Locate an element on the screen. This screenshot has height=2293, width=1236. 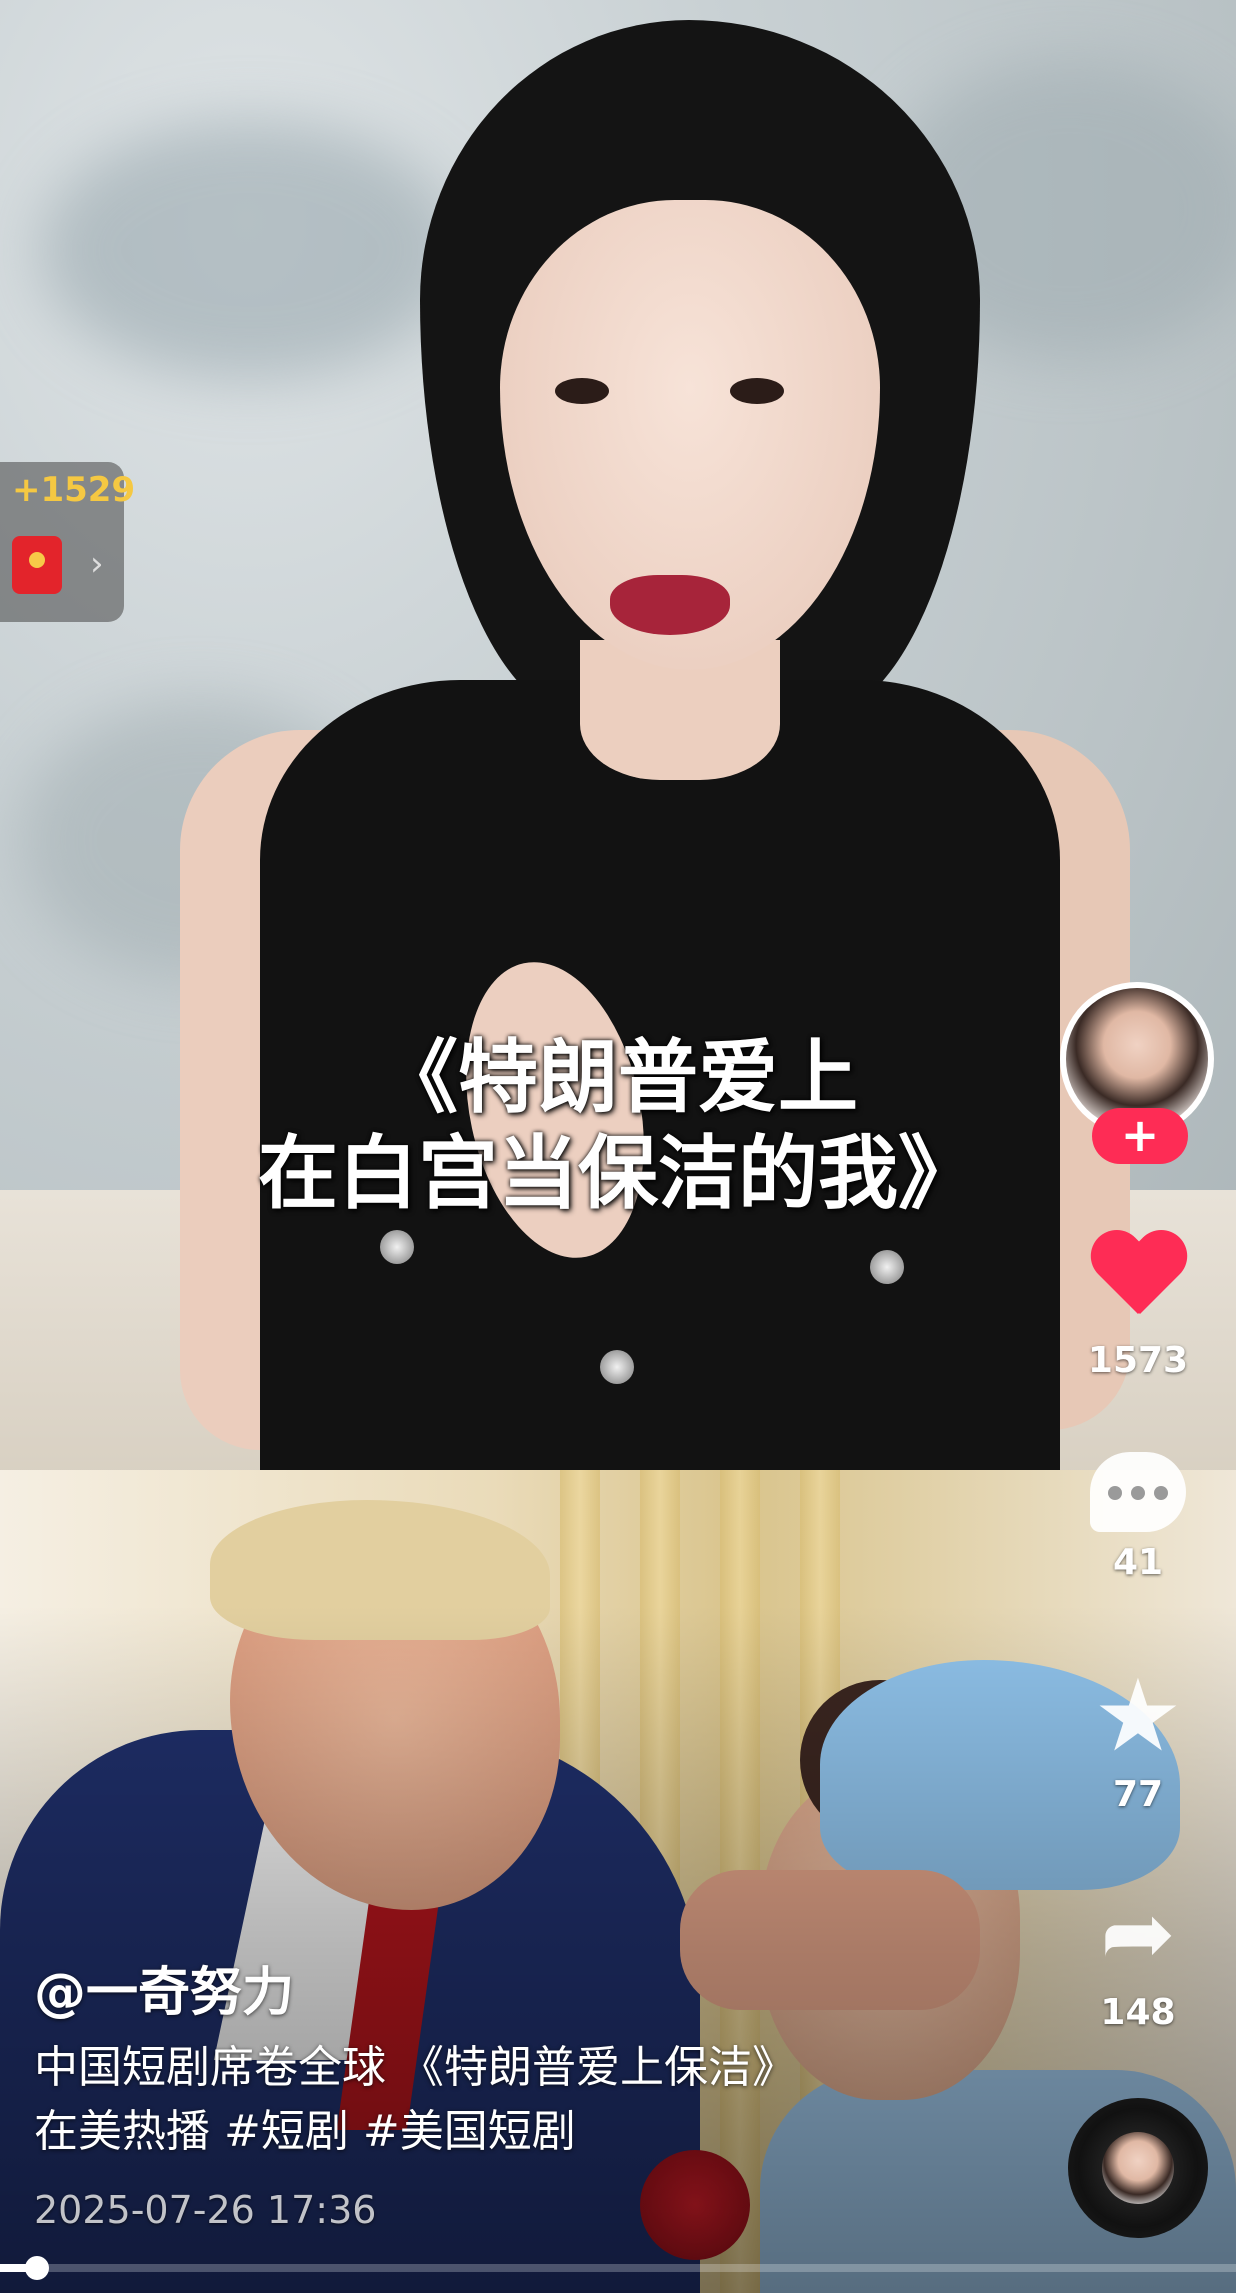
comment-button: 41 is located at coordinates (1138, 1517).